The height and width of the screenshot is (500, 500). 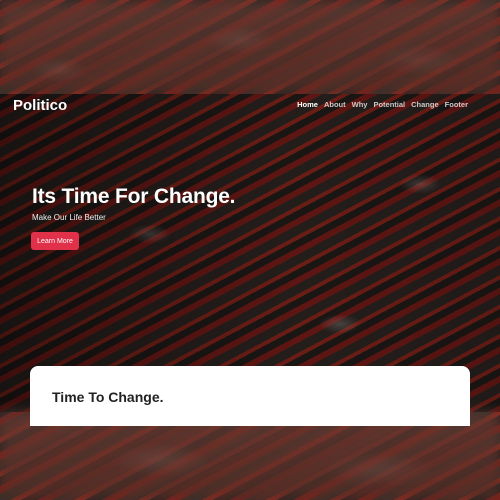 I want to click on content-card: Time To Change., so click(x=250, y=396).